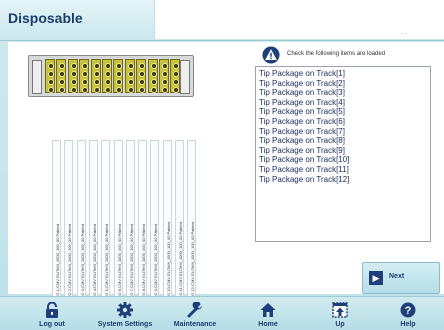 The width and height of the screenshot is (444, 330). I want to click on track-label-strip: EG 11-CMV ELITeM_1000_100_00 Patient, so click(179, 221).